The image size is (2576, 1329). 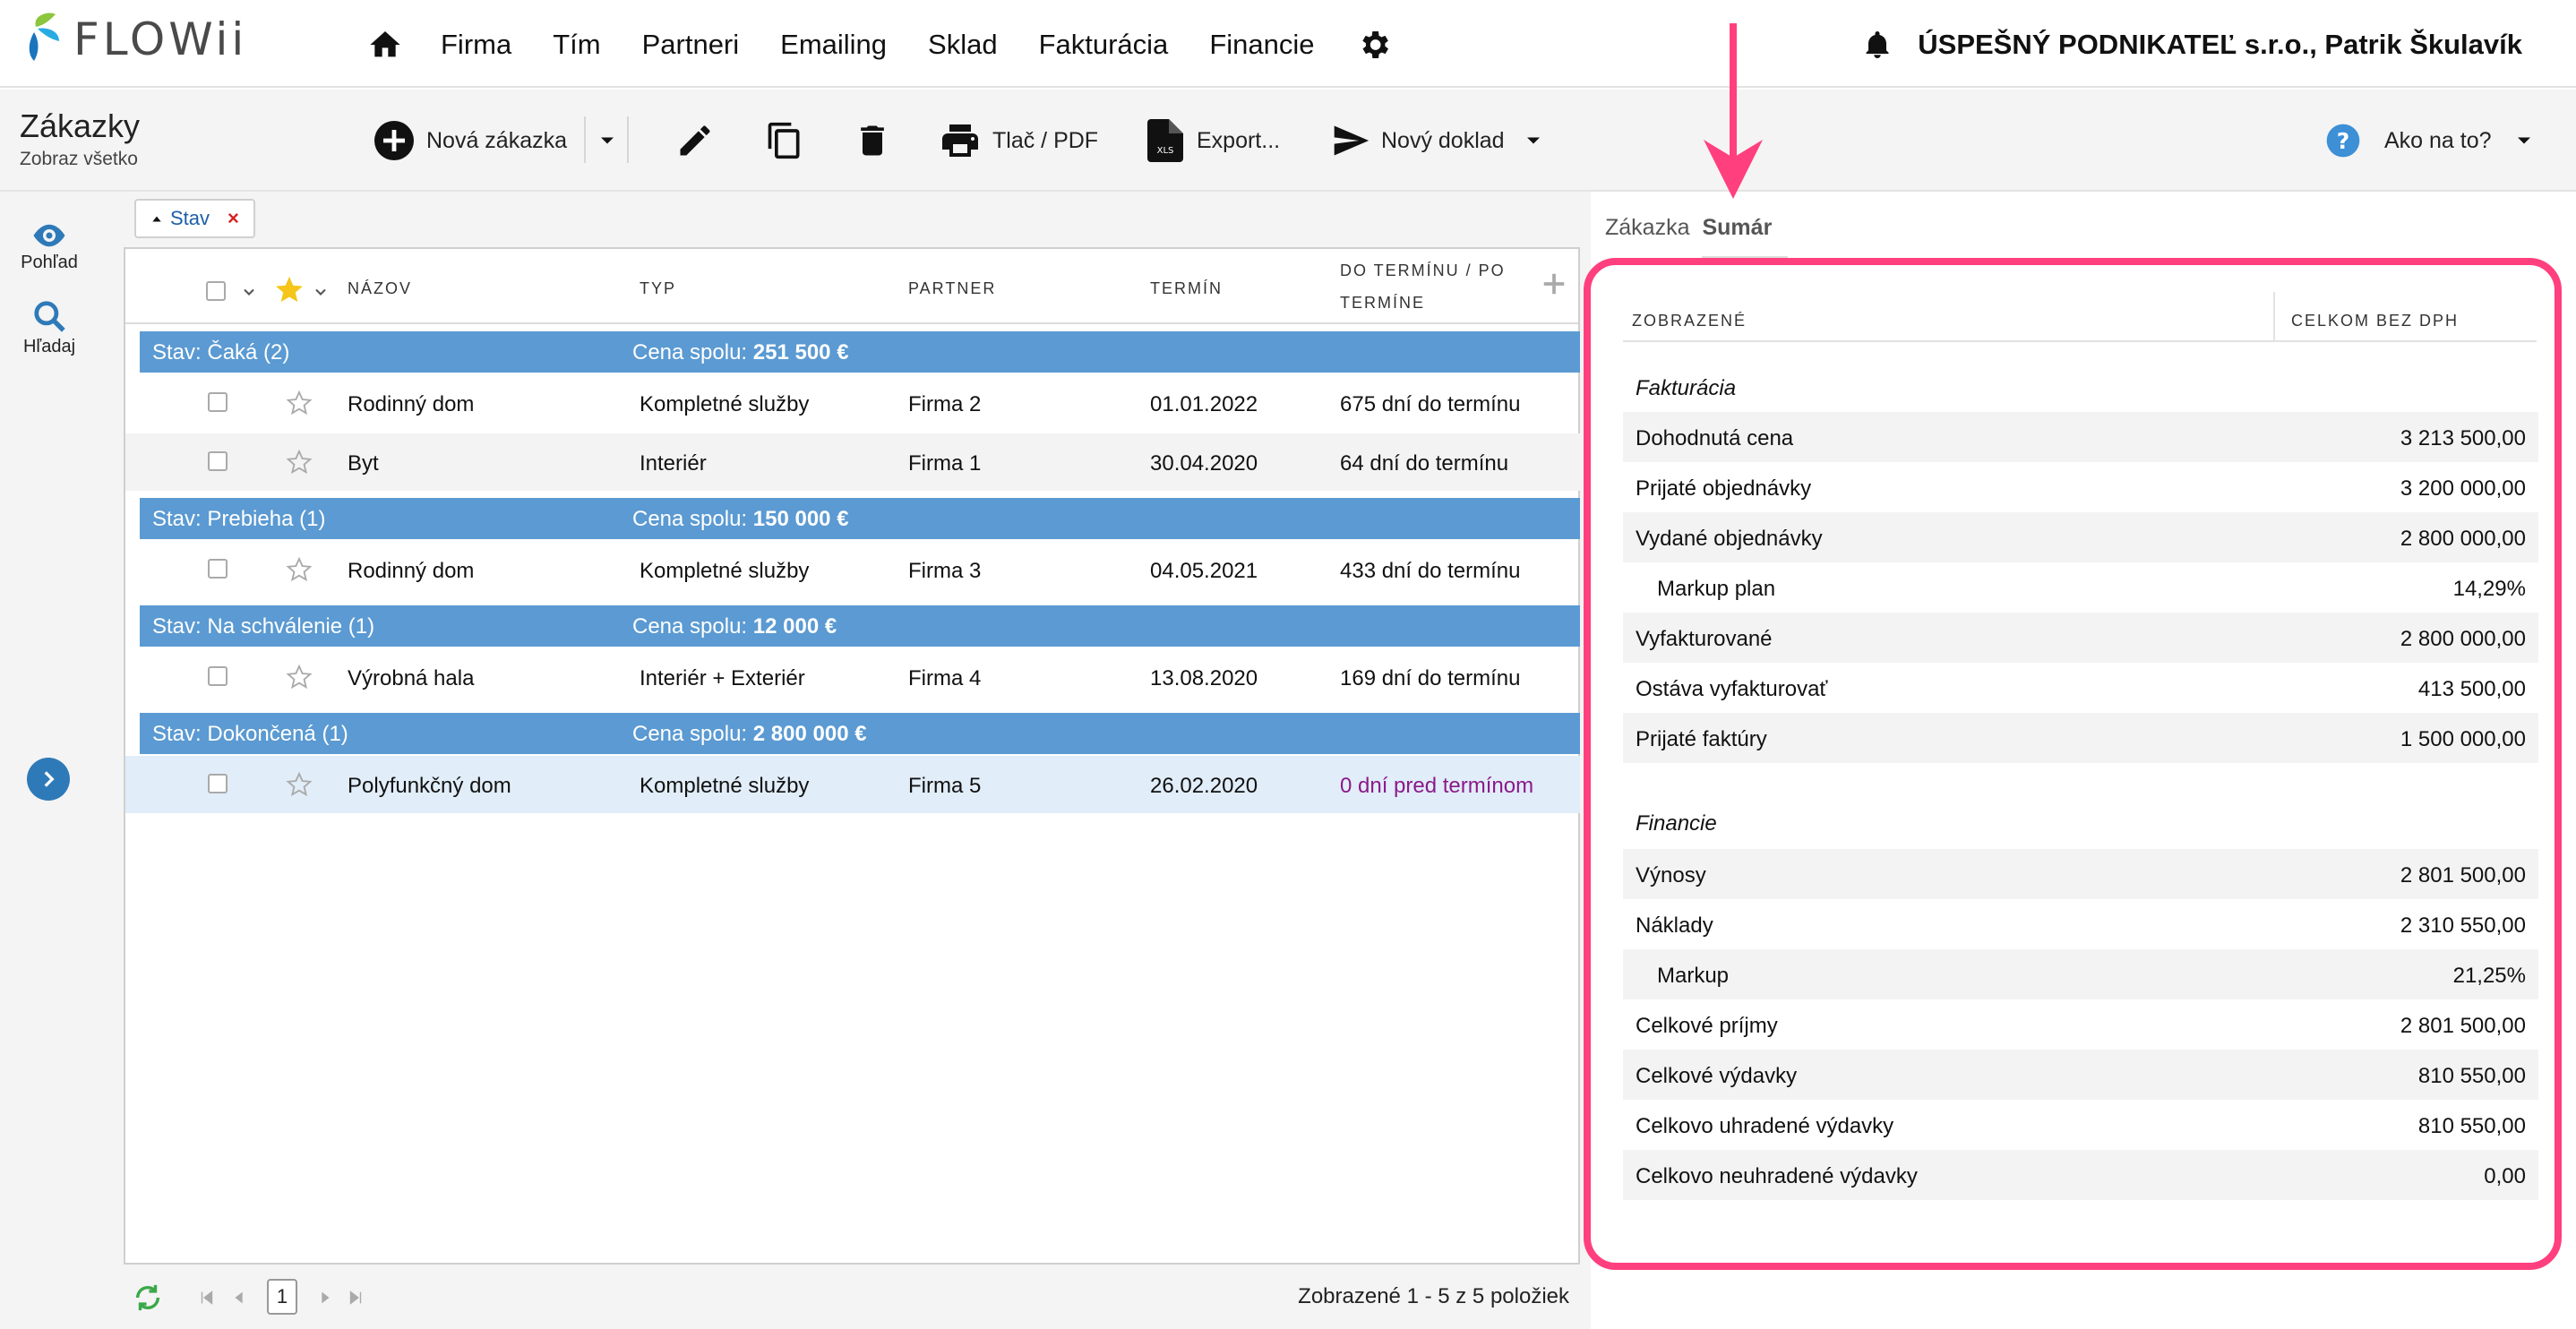 I want to click on column-header-partner: PARTNER, so click(x=952, y=288).